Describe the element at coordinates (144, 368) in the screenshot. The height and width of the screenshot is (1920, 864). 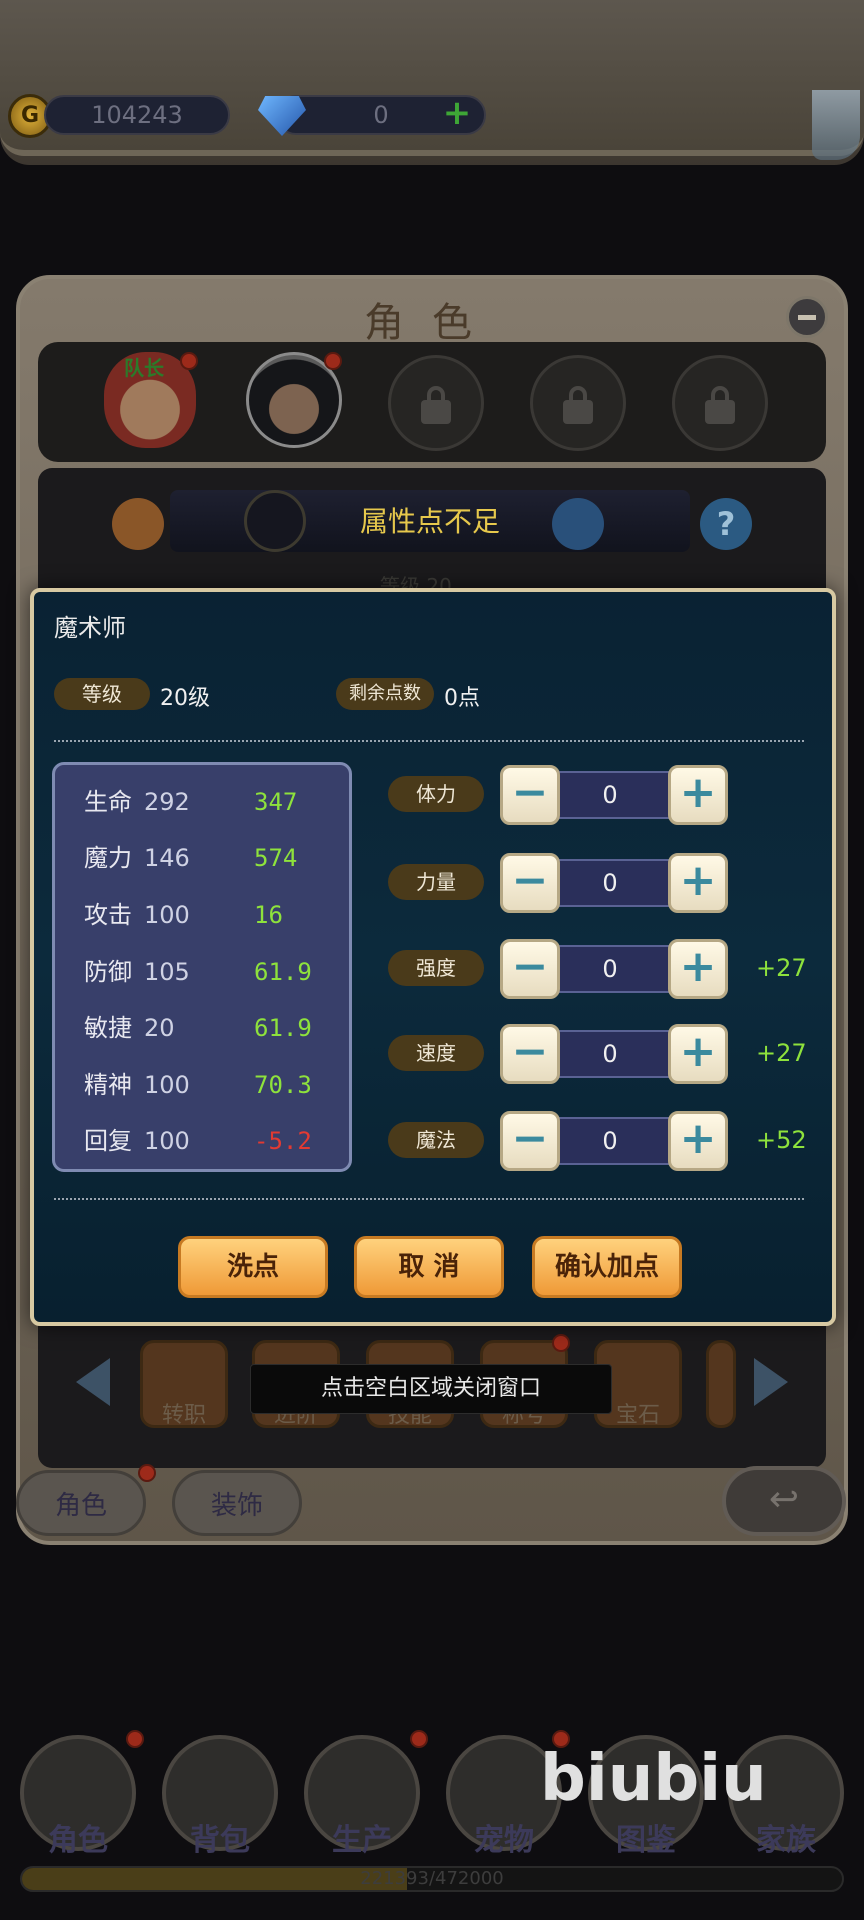
I see `captain-label: 队长` at that location.